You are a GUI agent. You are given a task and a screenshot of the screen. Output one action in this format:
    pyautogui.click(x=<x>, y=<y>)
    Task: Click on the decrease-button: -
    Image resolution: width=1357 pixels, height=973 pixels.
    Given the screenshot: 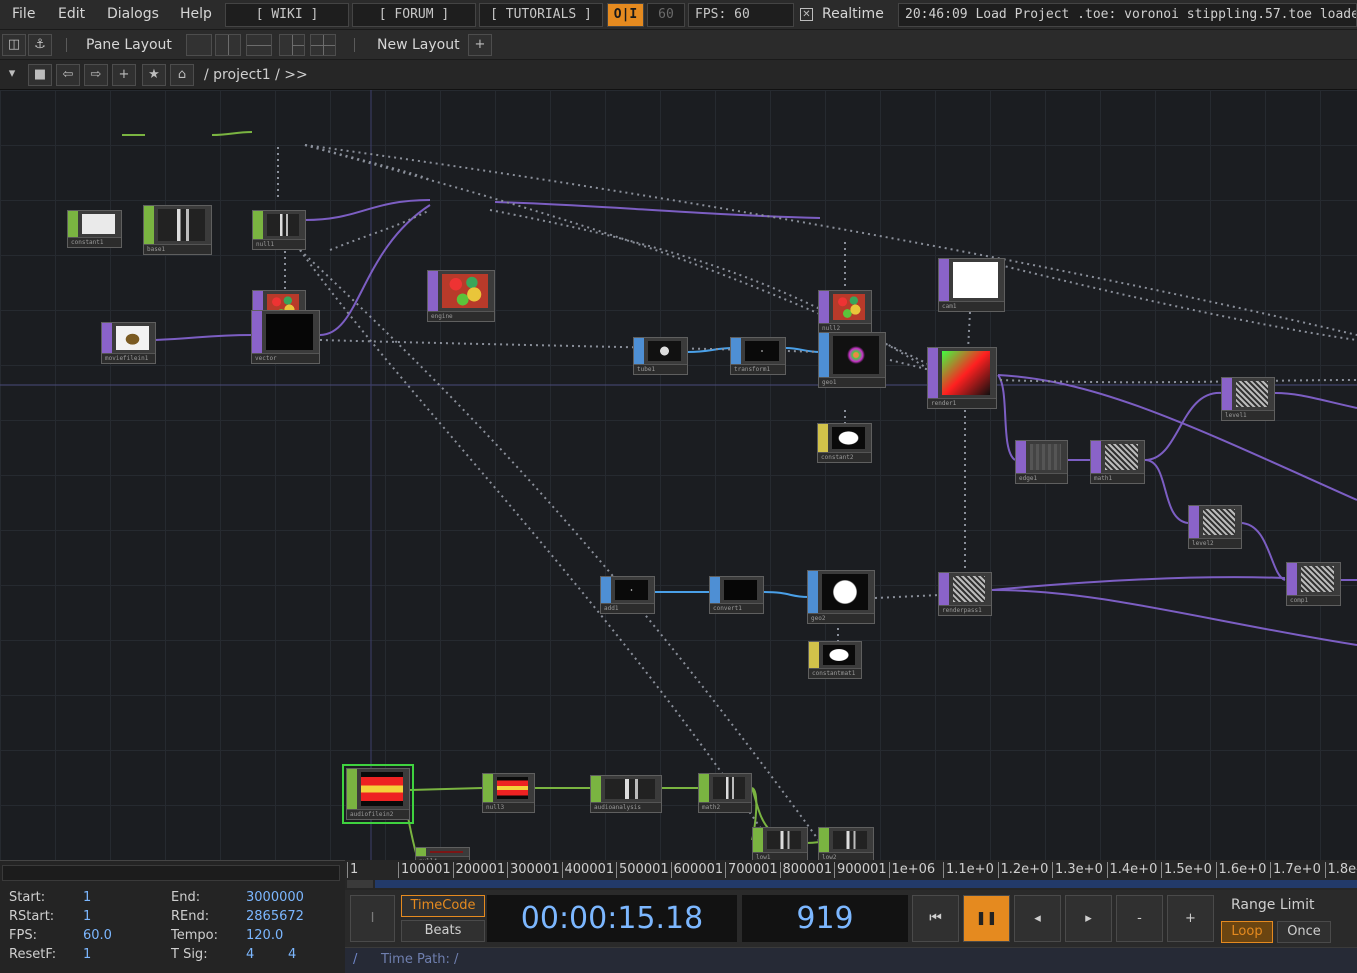 What is the action you would take?
    pyautogui.click(x=1139, y=918)
    